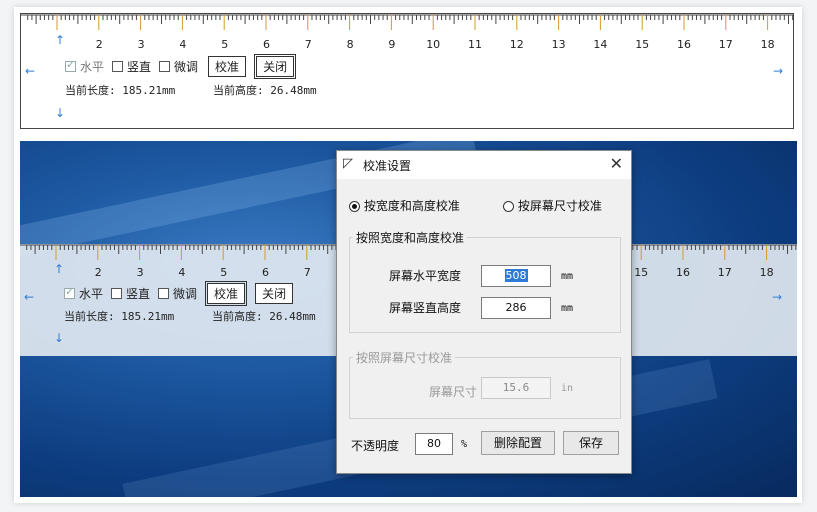 This screenshot has height=512, width=817. Describe the element at coordinates (350, 44) in the screenshot. I see `ruler-number: 8` at that location.